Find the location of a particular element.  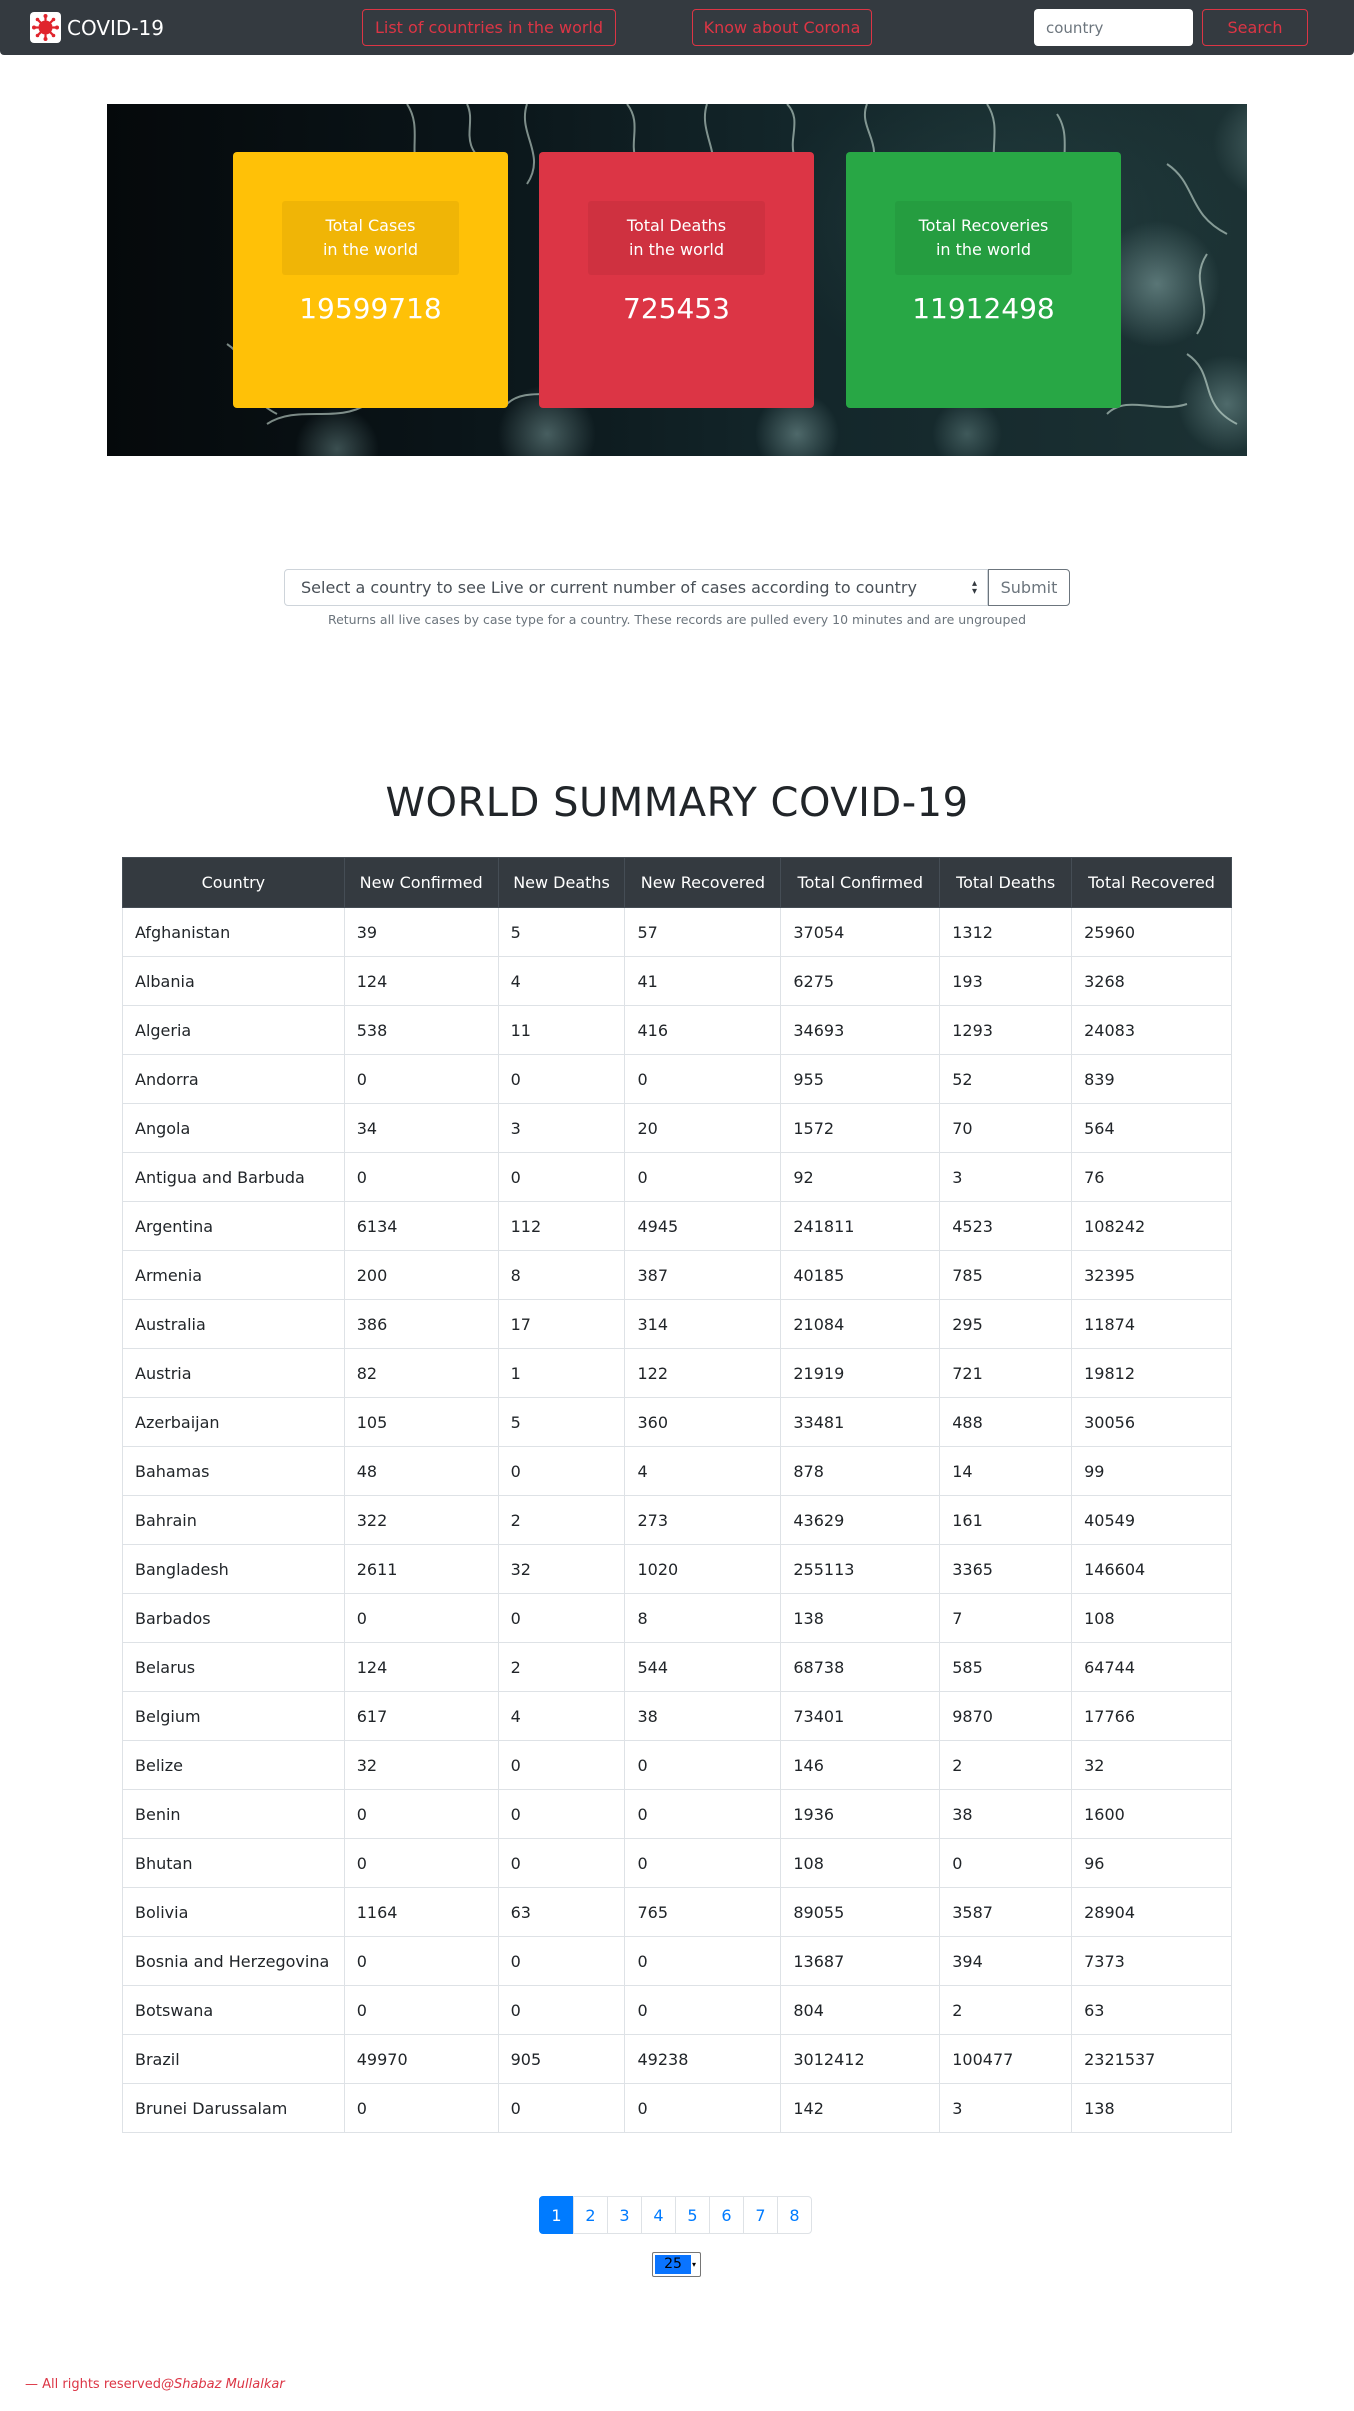

total-recoveries-card: Total Recoveries in the world 11912498 is located at coordinates (983, 280).